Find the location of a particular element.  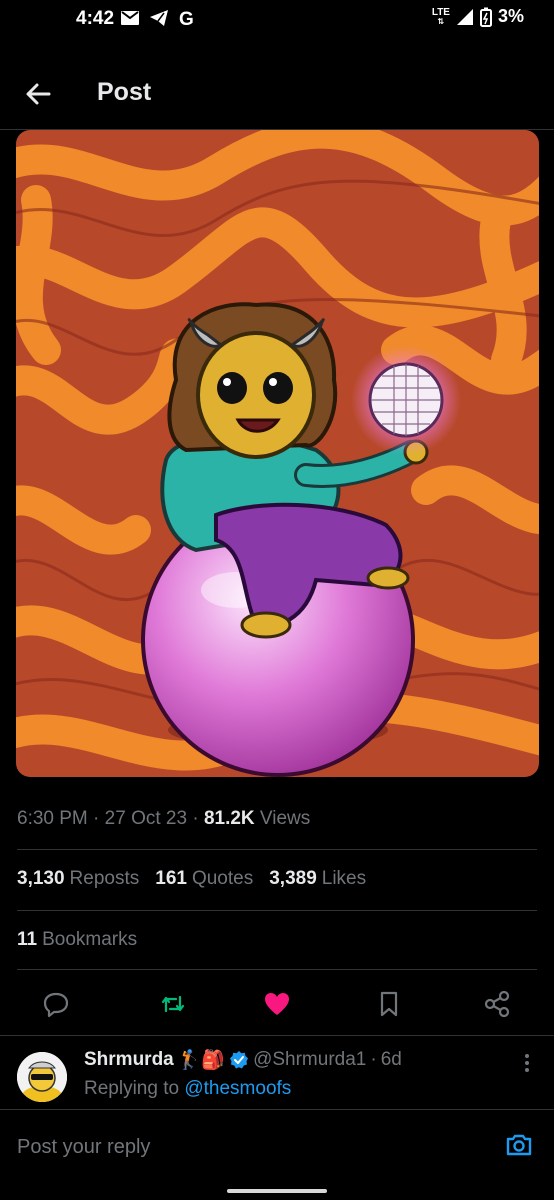

likes-stat: 3,389 Likes is located at coordinates (317, 879).